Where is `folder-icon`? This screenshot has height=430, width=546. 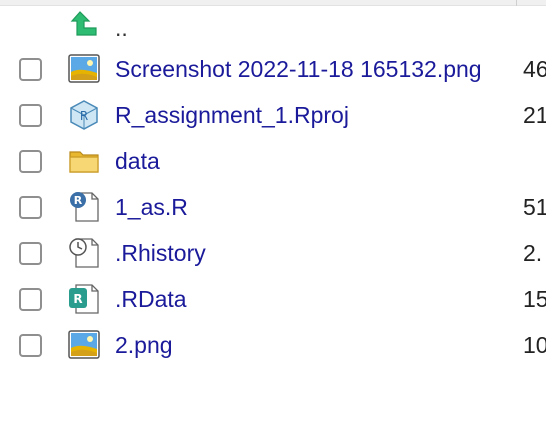 folder-icon is located at coordinates (84, 162).